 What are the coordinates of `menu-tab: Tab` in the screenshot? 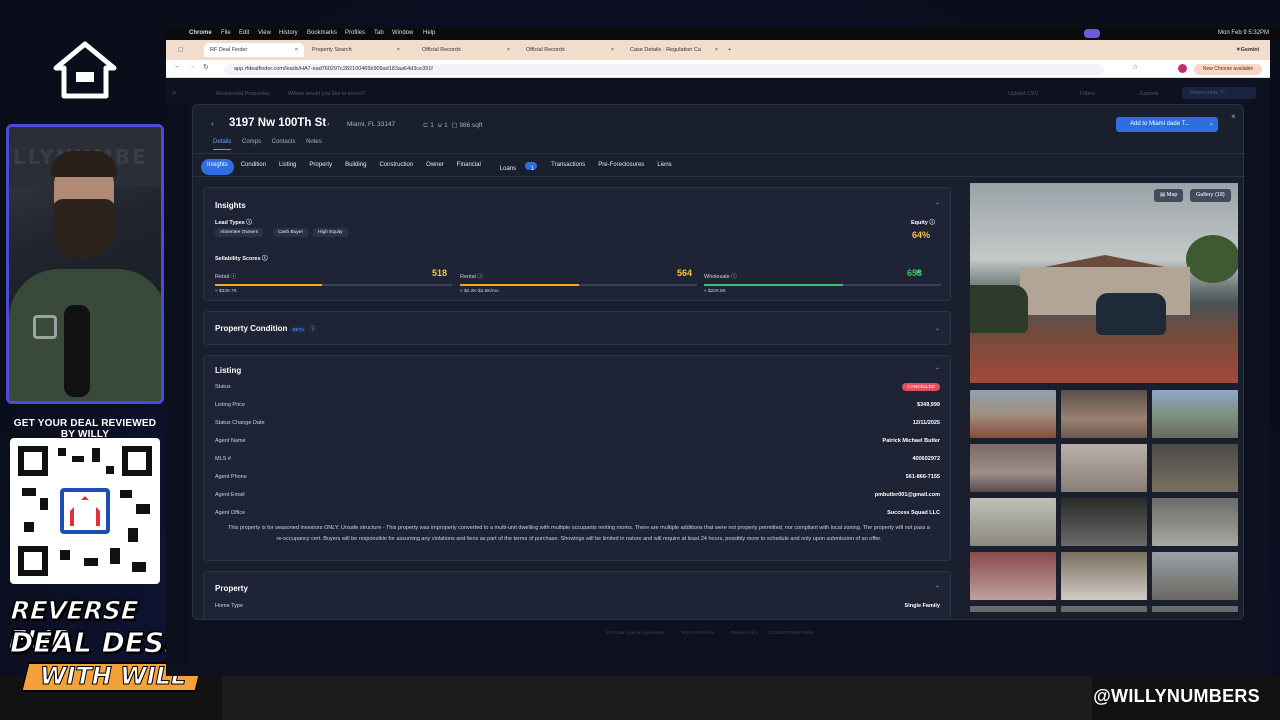 It's located at (379, 33).